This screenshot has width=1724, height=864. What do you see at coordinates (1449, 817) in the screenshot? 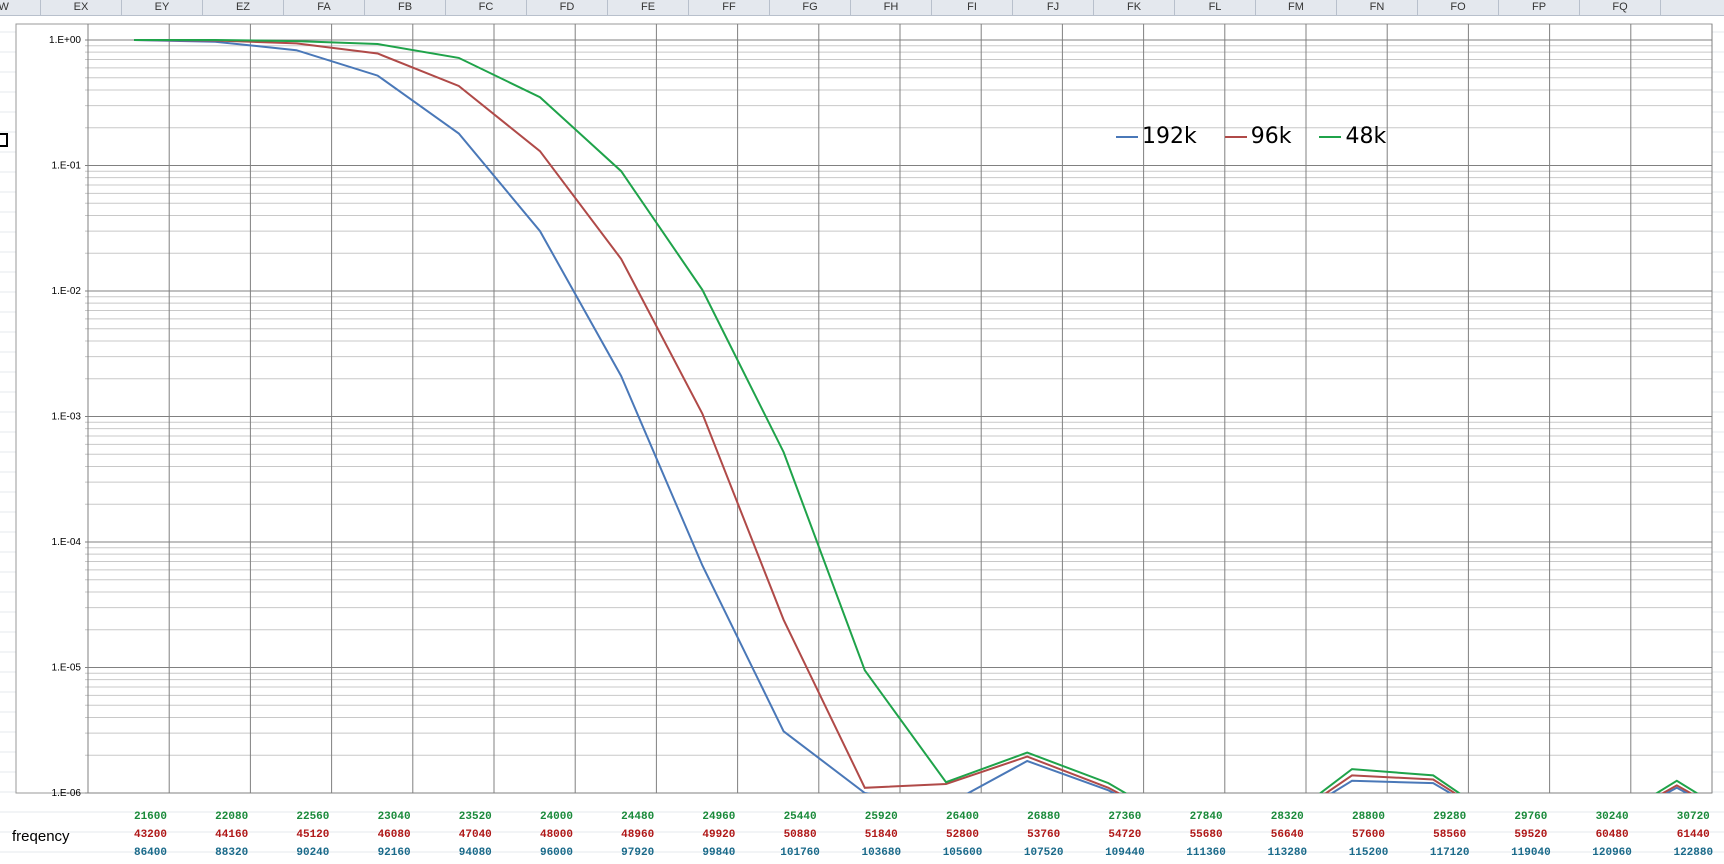
I see `frequency-cell: 29280` at bounding box center [1449, 817].